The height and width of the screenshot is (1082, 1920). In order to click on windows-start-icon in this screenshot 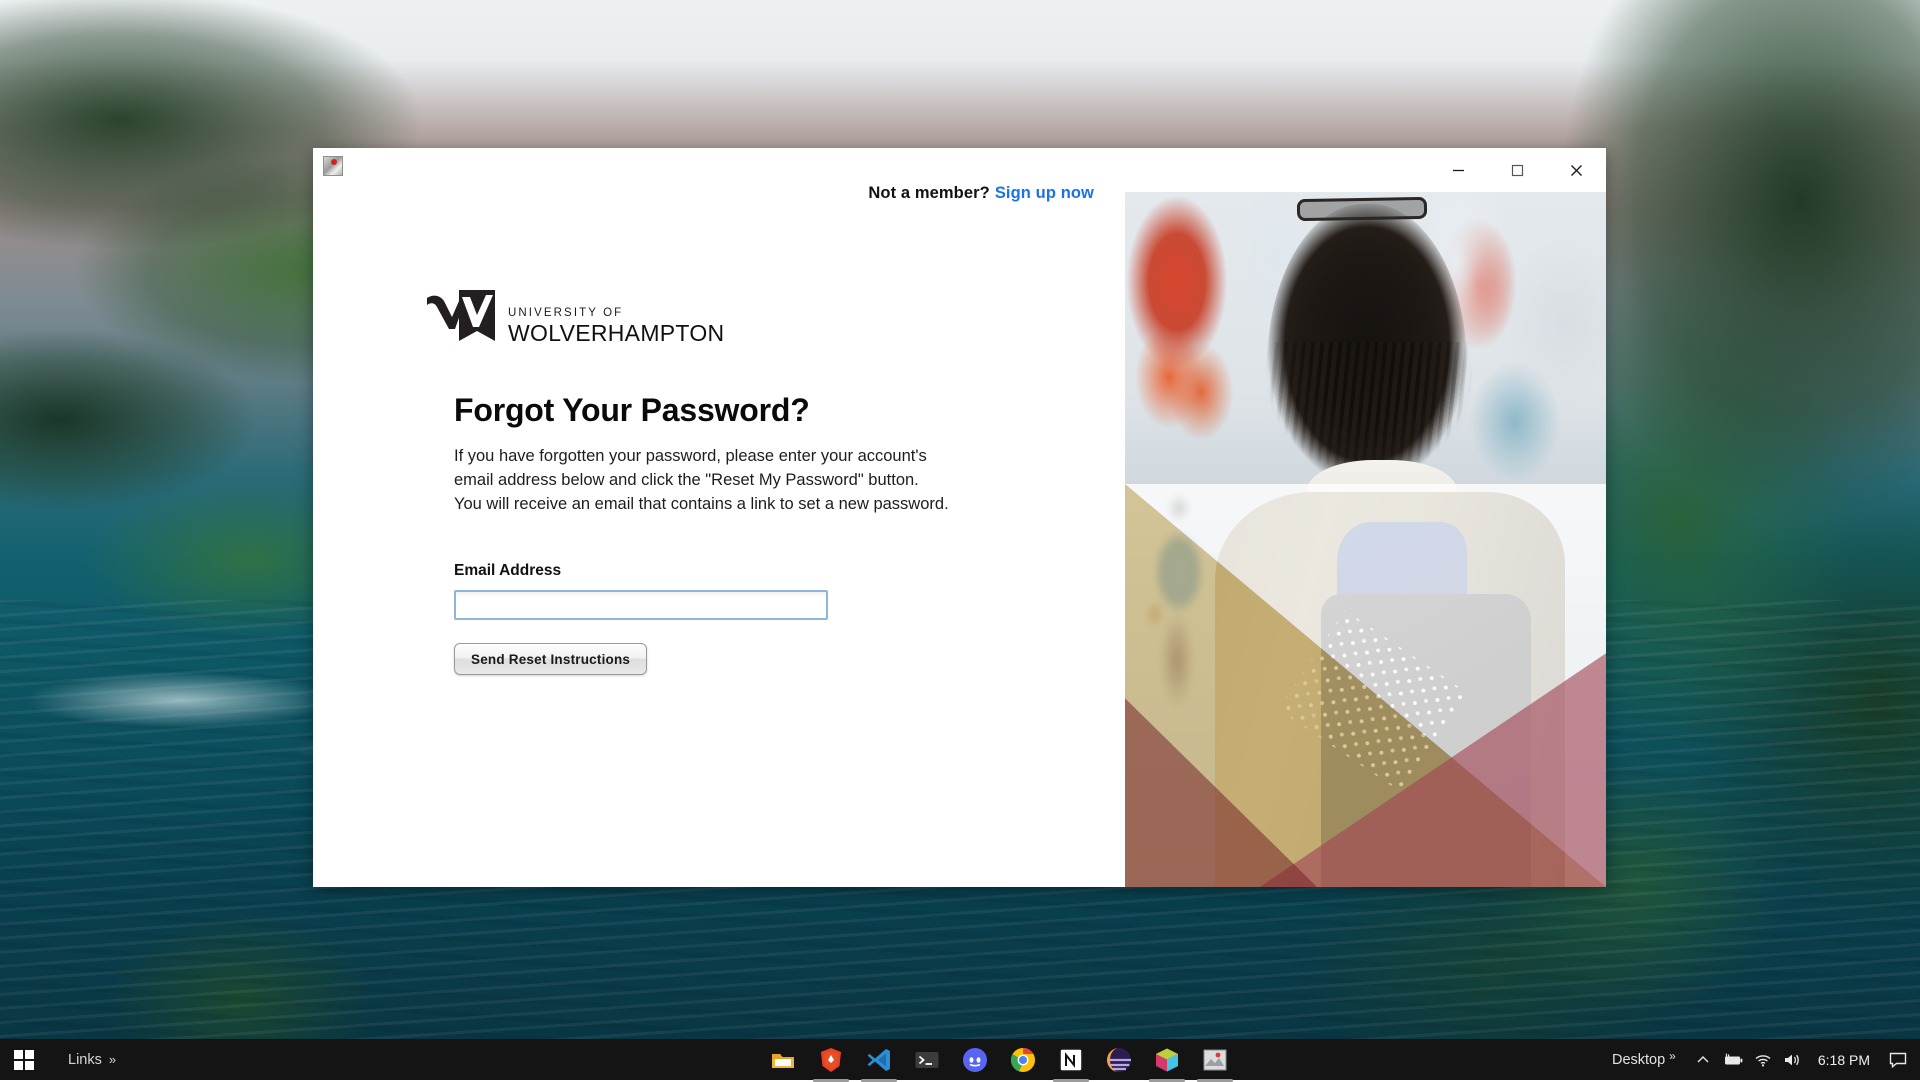, I will do `click(24, 1059)`.